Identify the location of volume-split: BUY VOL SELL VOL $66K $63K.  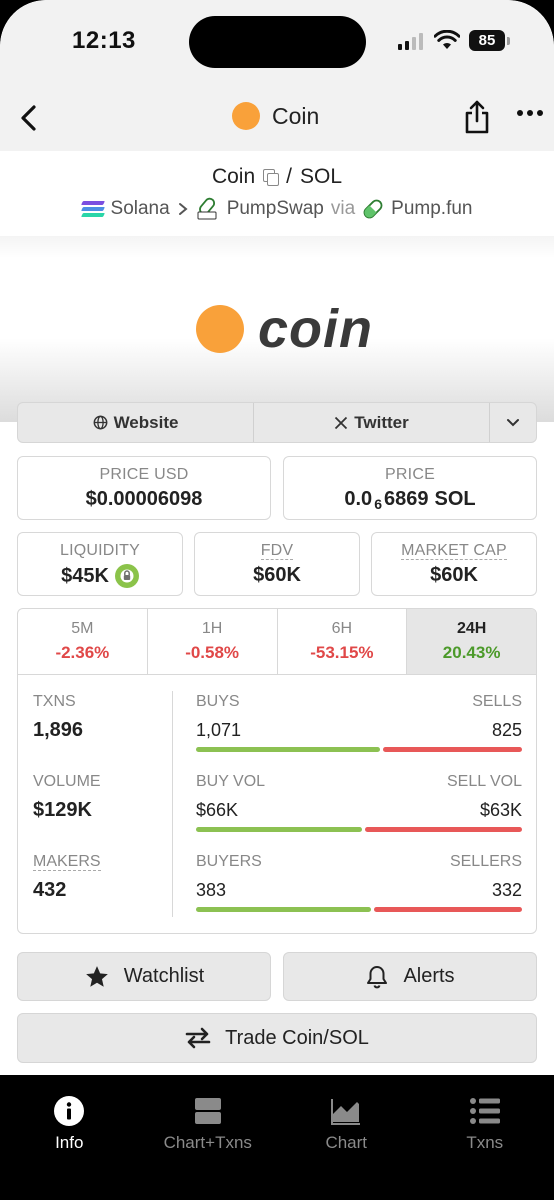
(359, 813).